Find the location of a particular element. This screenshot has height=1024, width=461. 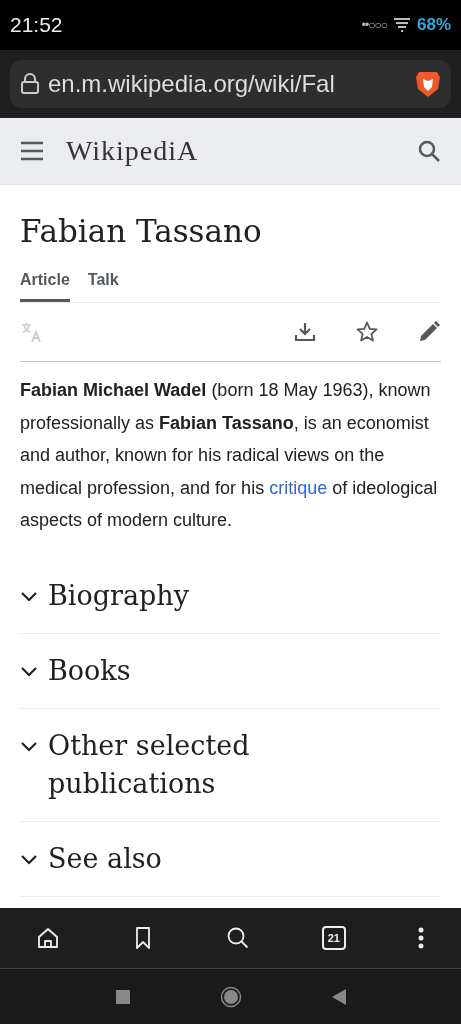

star-icon is located at coordinates (367, 332).